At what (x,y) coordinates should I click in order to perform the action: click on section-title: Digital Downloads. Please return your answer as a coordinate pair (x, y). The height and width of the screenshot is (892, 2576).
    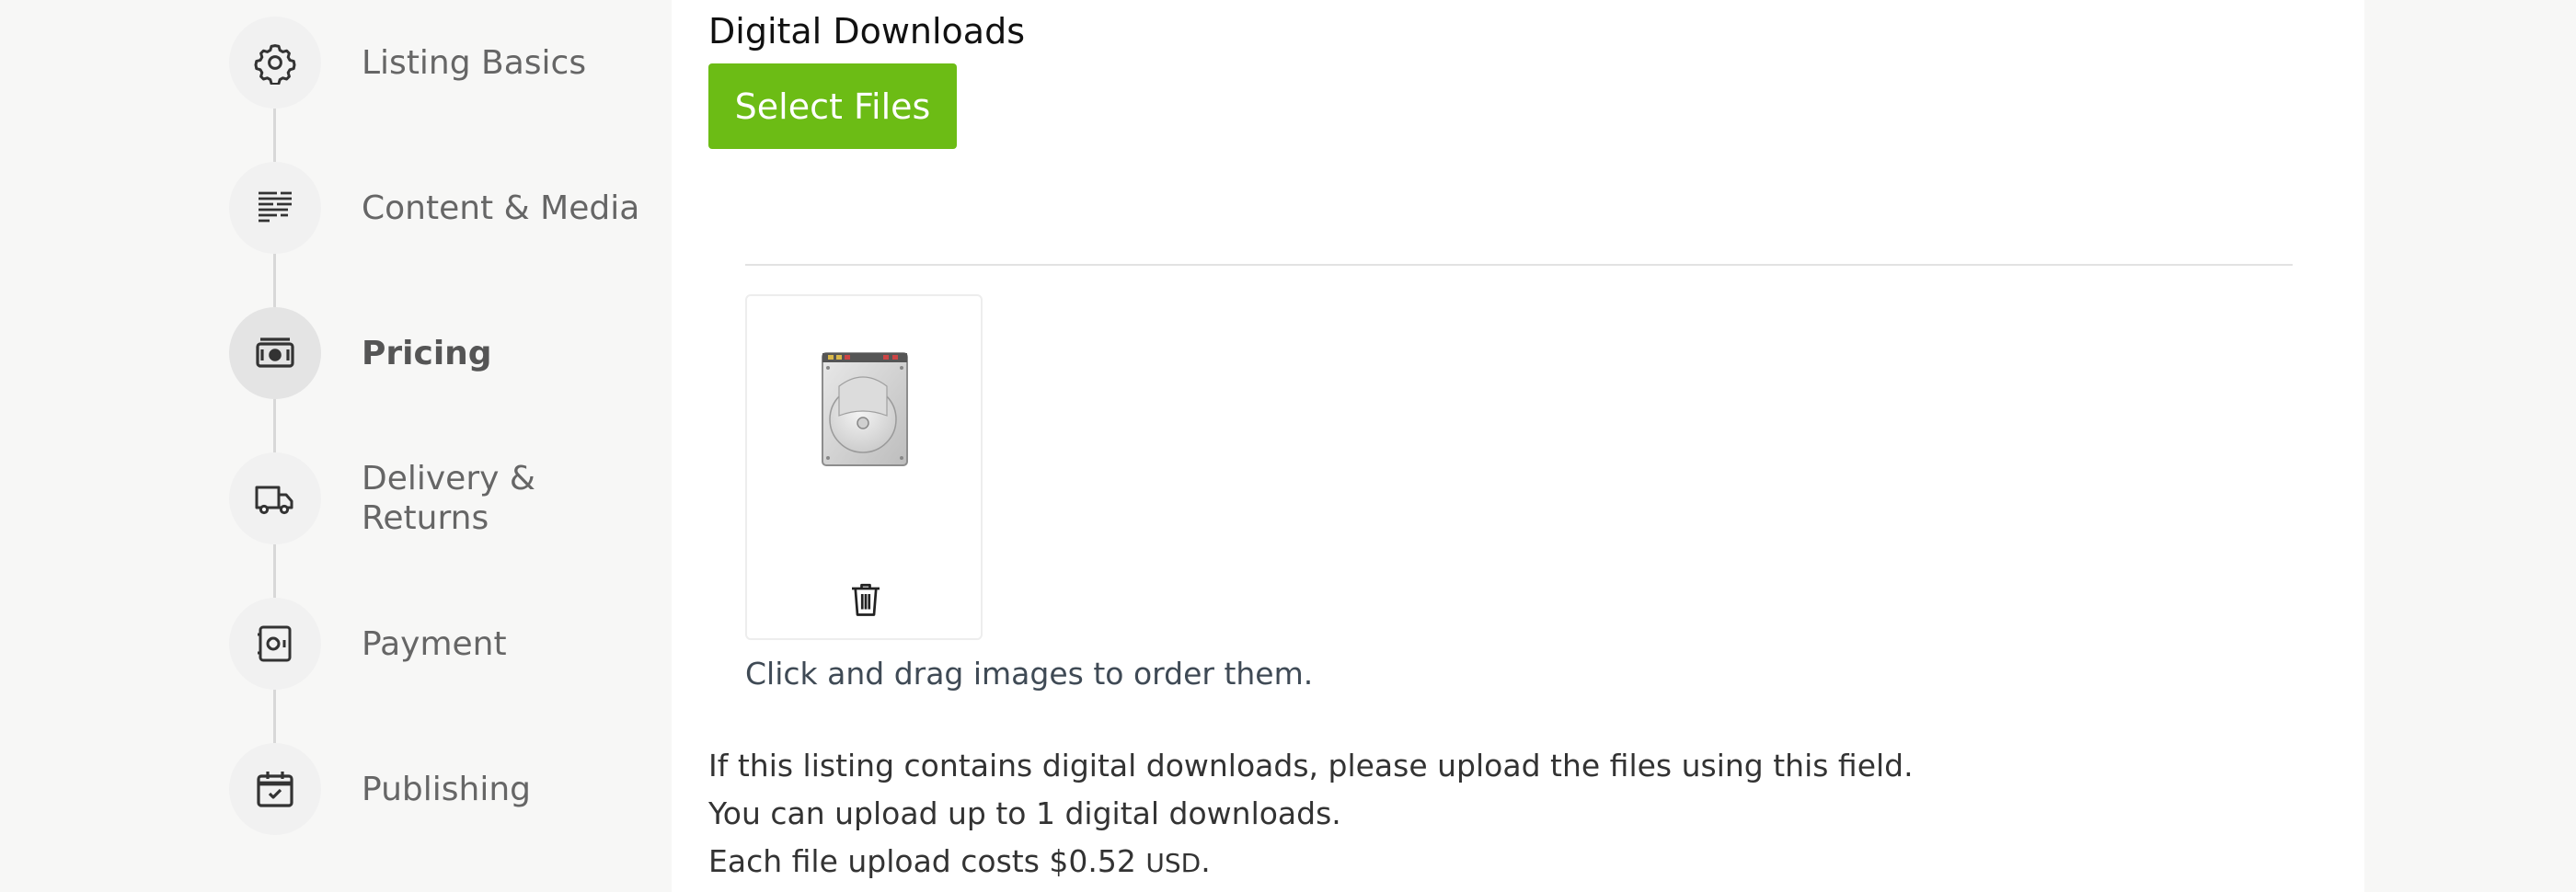
    Looking at the image, I should click on (867, 31).